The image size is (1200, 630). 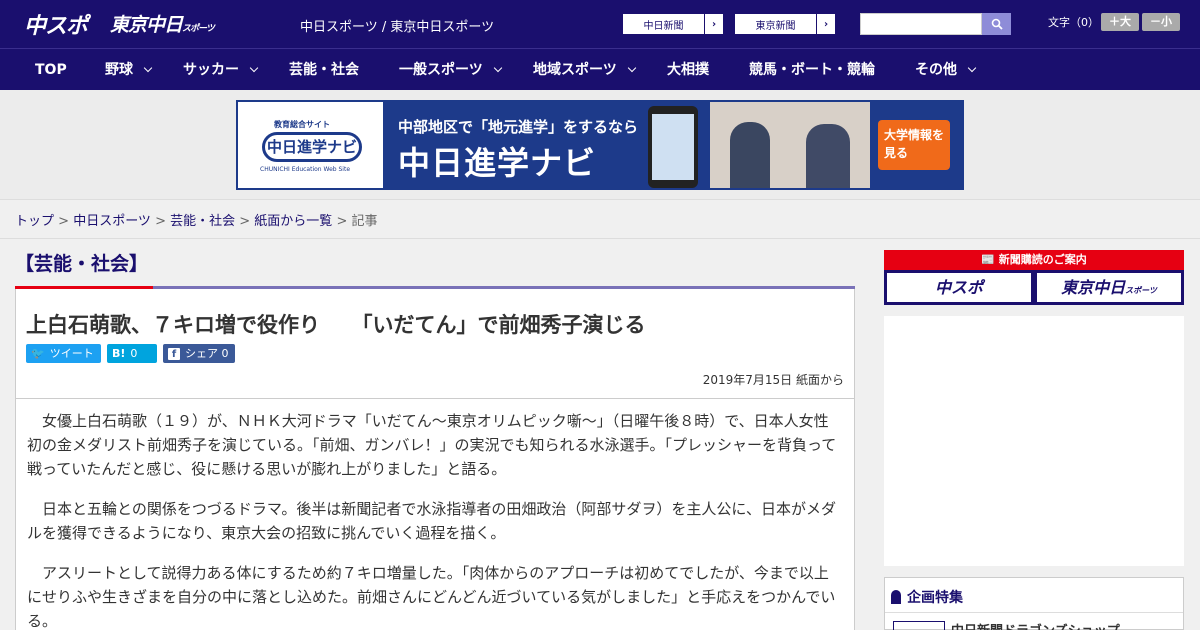 I want to click on feature-panel: 企画特集 中日新聞ドラゴンズショップ, so click(x=1034, y=603).